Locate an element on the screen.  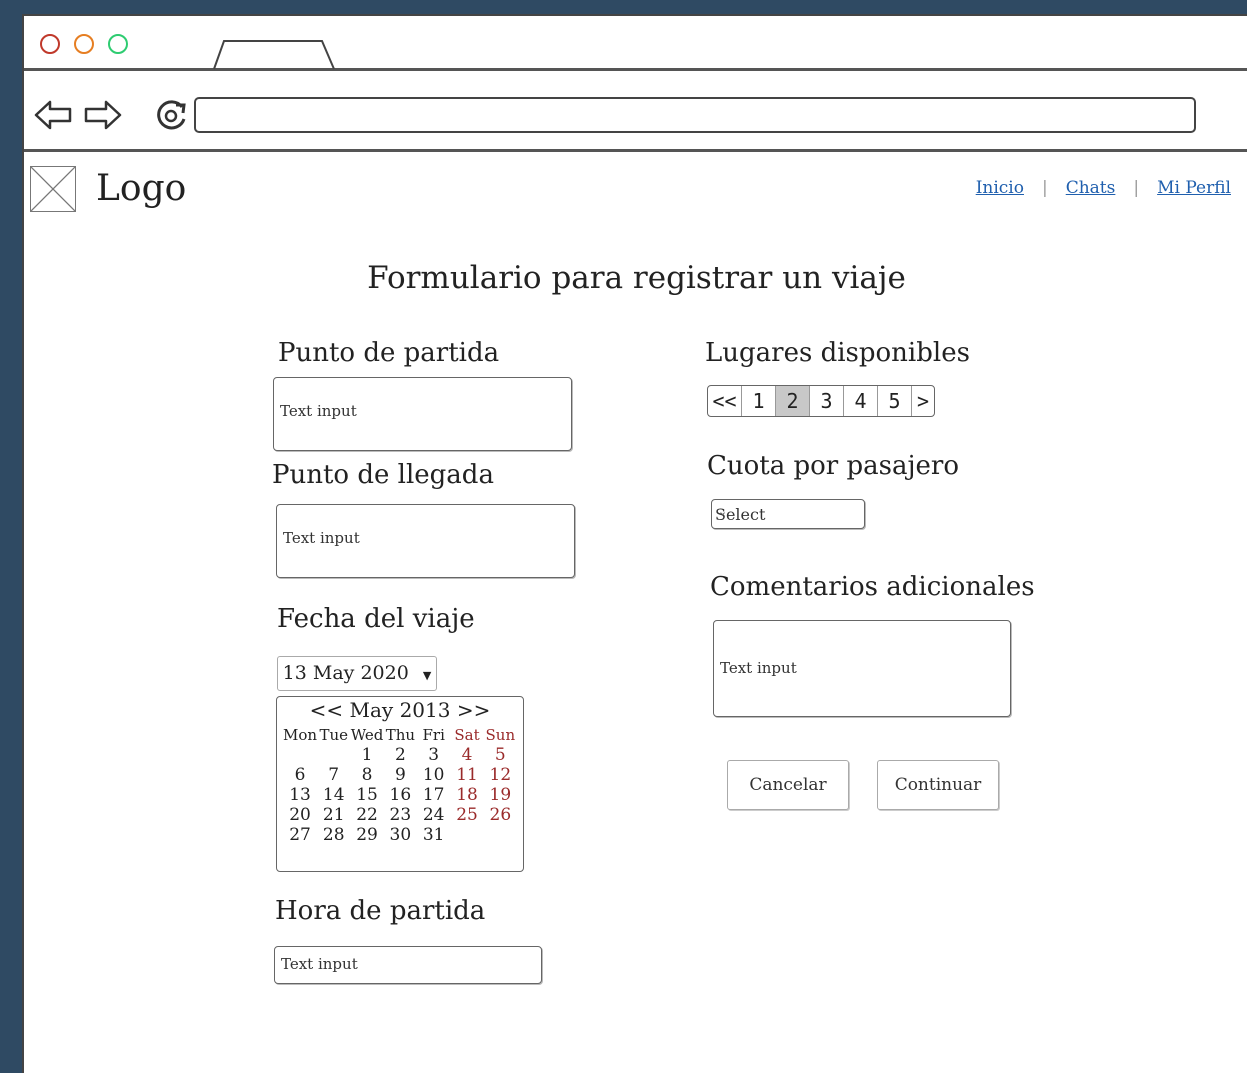
calendar-day: 23 is located at coordinates (400, 815).